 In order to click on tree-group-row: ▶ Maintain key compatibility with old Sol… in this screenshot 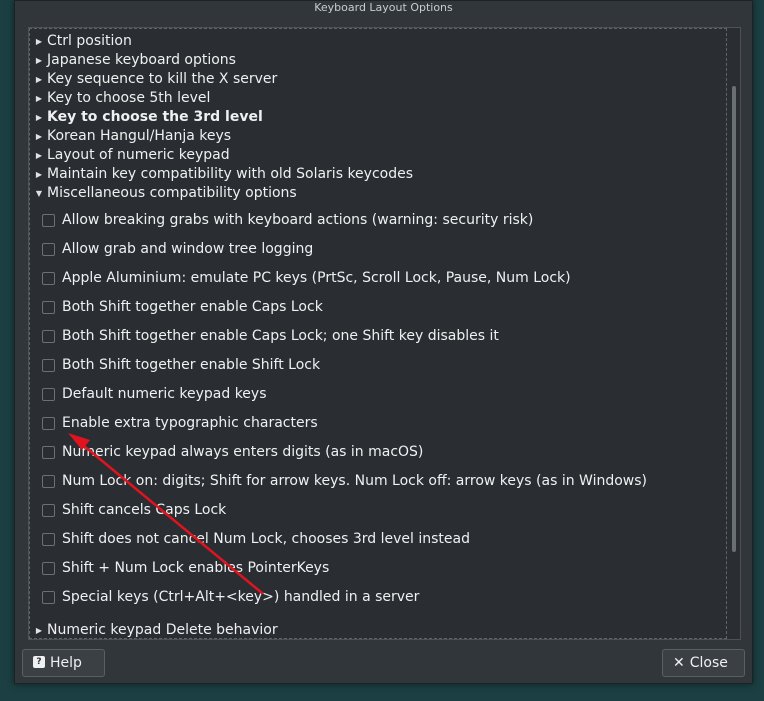, I will do `click(222, 174)`.